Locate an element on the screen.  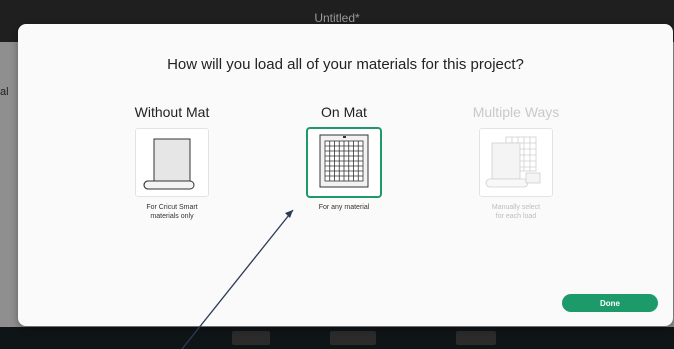
option-card-selected is located at coordinates (344, 162).